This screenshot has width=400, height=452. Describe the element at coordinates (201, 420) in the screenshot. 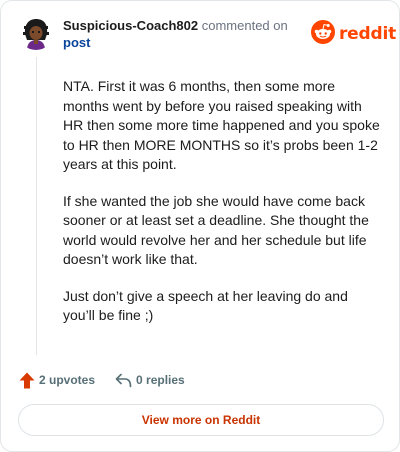

I see `view-more-button: View more on Reddit` at that location.